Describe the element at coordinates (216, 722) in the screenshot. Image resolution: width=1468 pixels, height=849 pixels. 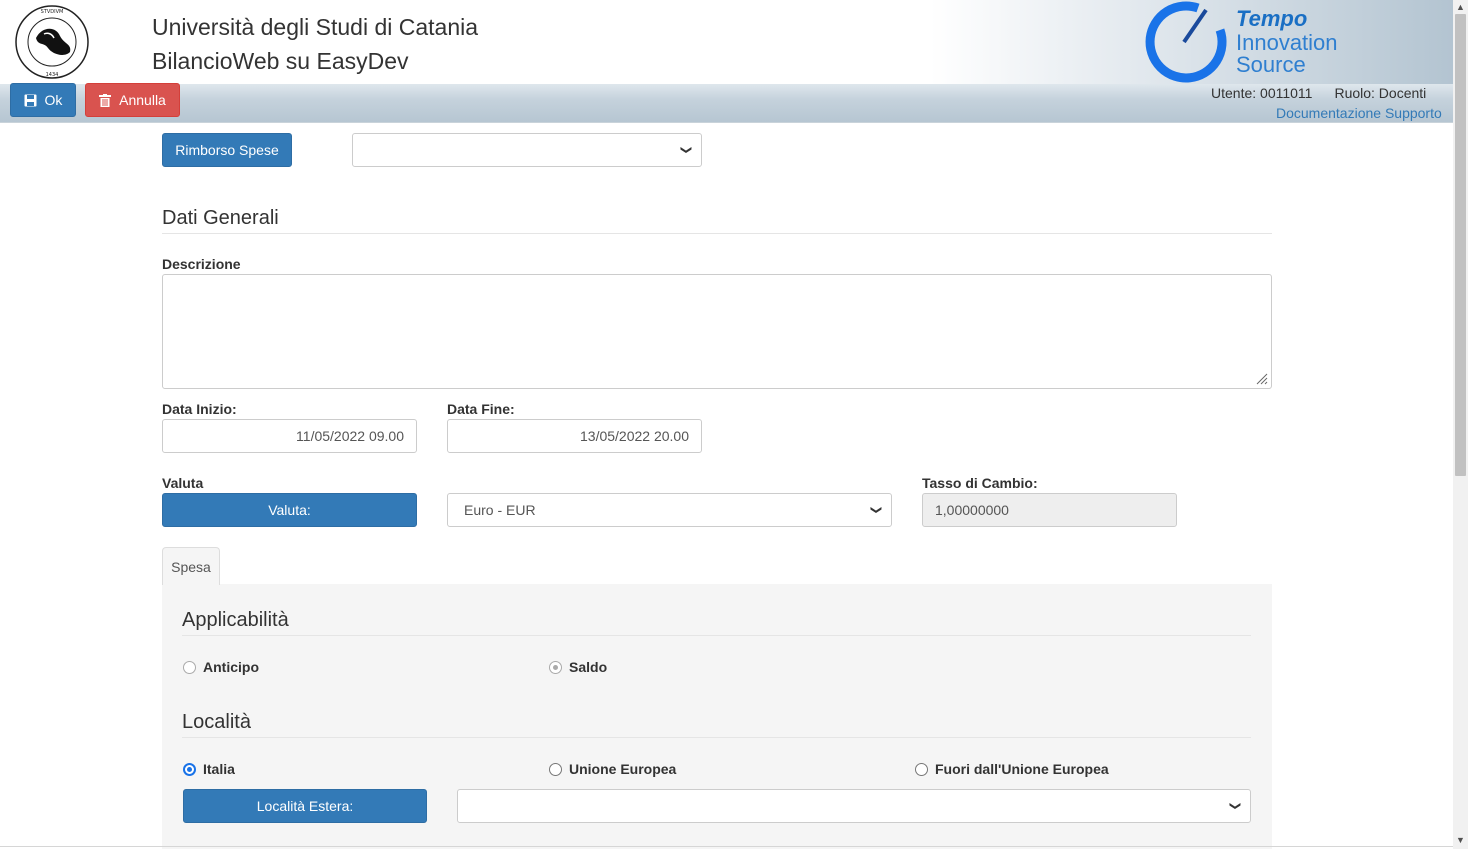
I see `section-localita: Località` at that location.